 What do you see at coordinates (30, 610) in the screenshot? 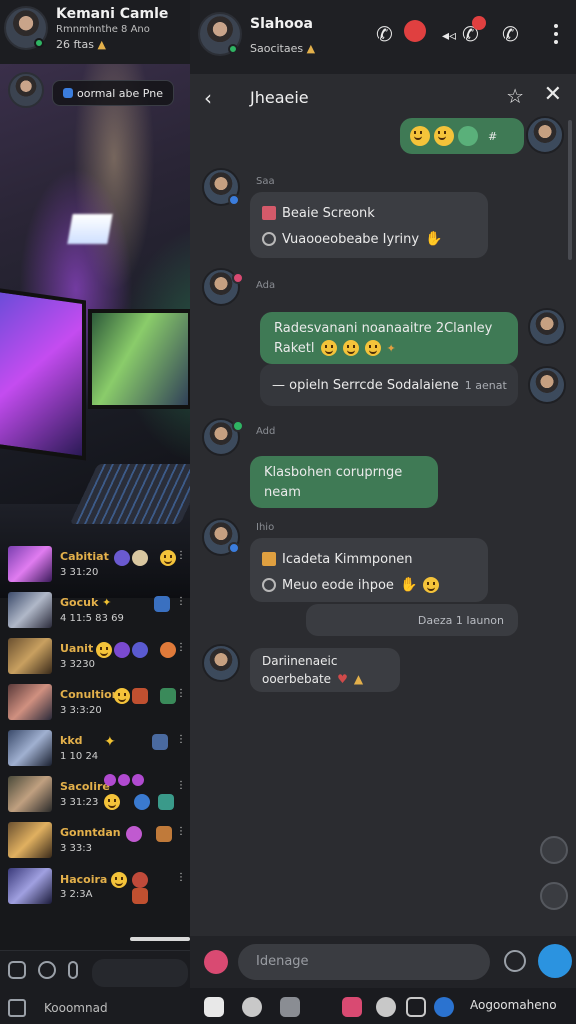
I see `game-thumbnail` at bounding box center [30, 610].